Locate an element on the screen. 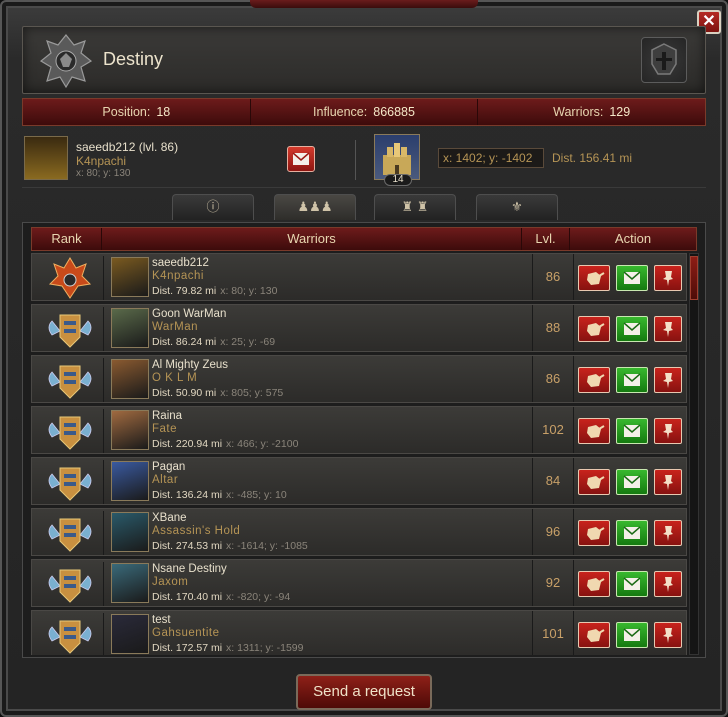  tab-buildings: ♜ ♜ is located at coordinates (415, 207).